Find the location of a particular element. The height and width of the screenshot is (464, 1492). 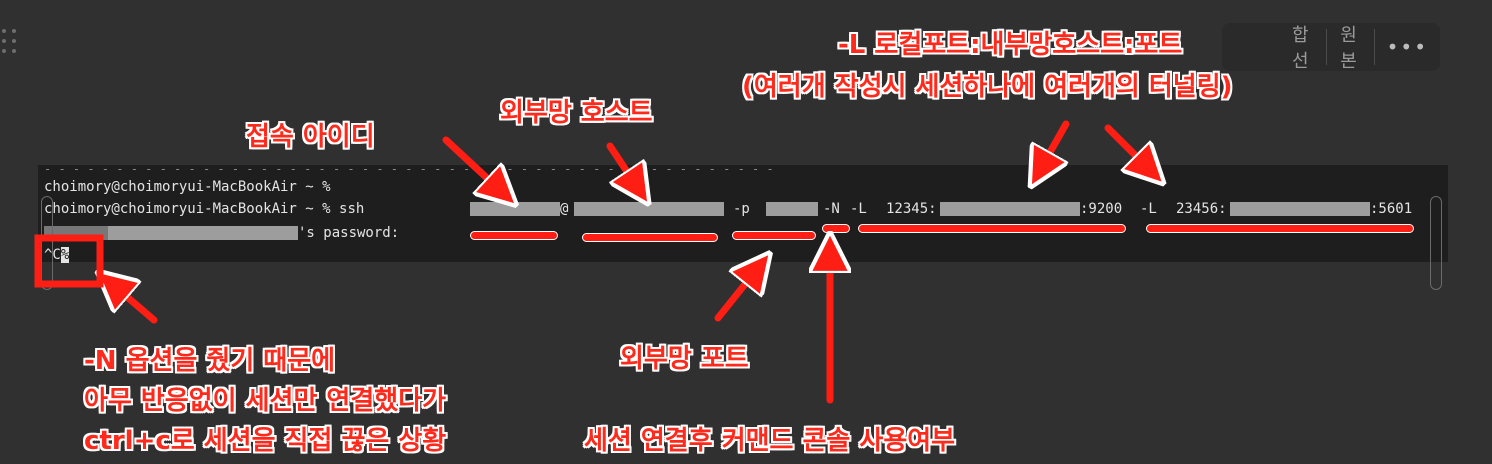

annotation-n-option-1: -N 옵션을 줬기 때문에 is located at coordinates (210, 361).